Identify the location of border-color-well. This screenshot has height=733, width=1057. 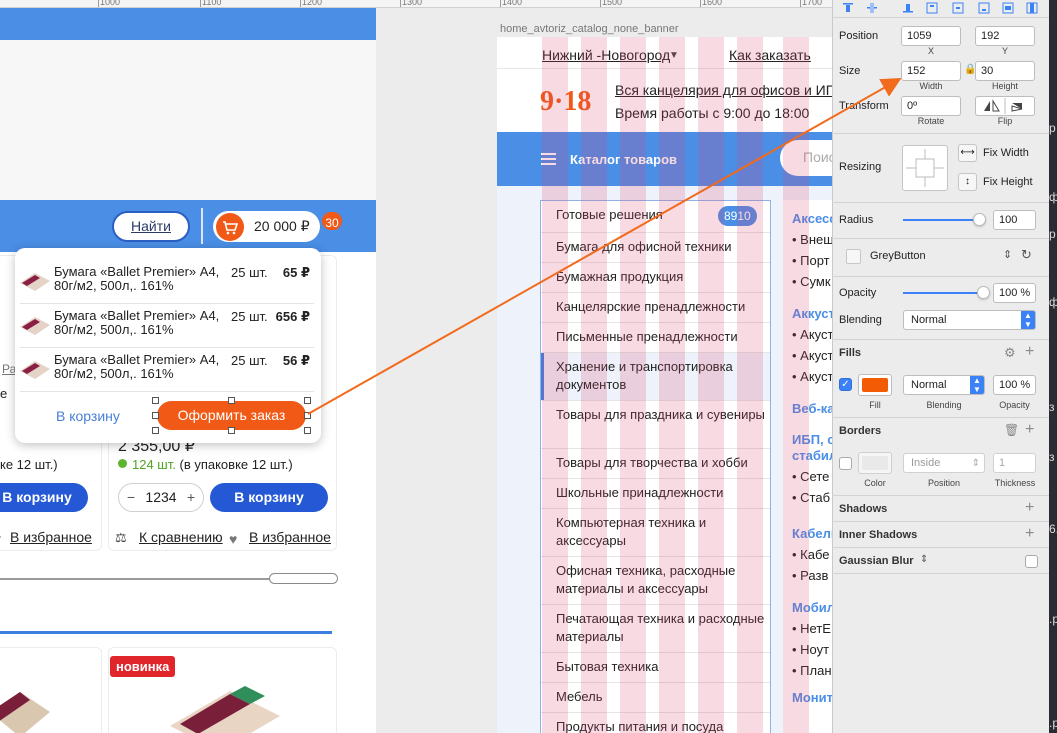
(875, 463).